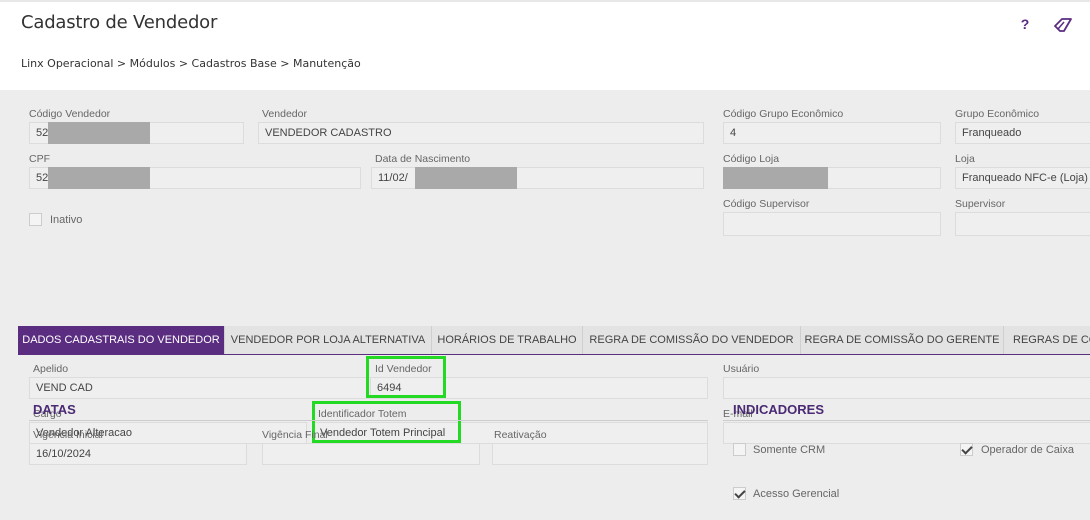  What do you see at coordinates (284, 114) in the screenshot?
I see `vendedor-label: Vendedor` at bounding box center [284, 114].